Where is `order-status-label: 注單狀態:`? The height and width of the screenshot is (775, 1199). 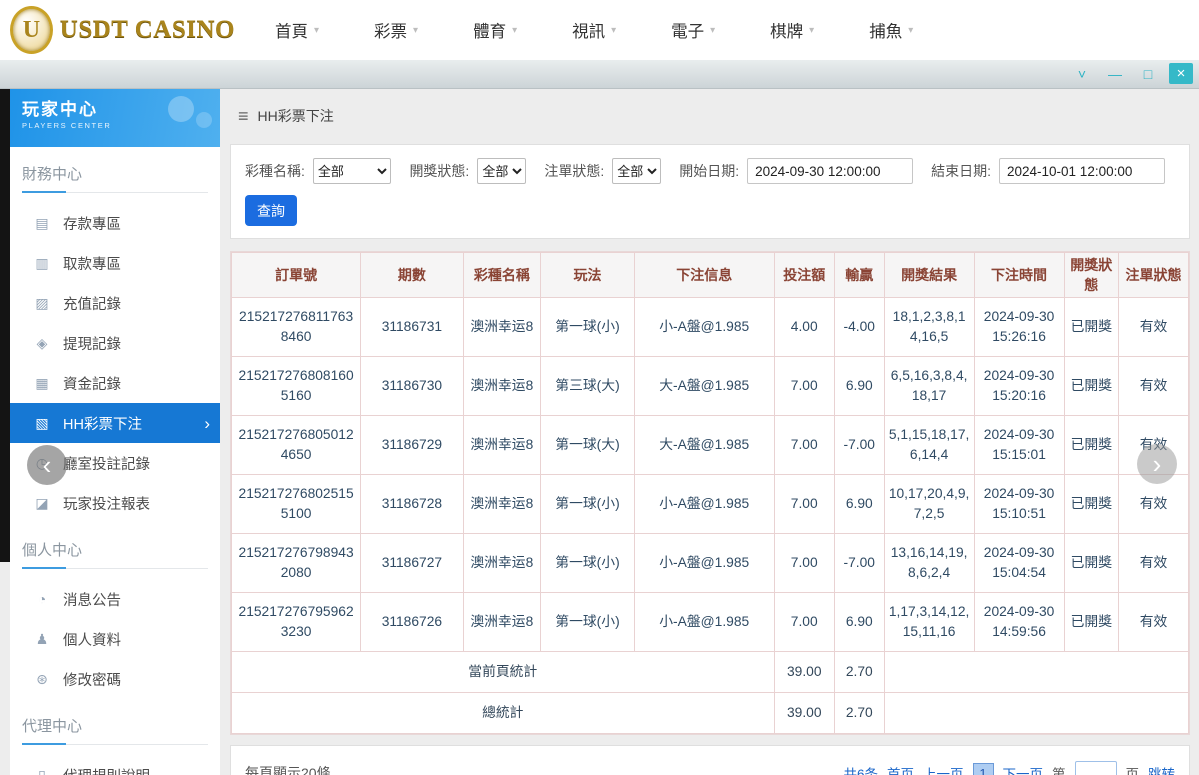
order-status-label: 注單狀態: is located at coordinates (574, 171).